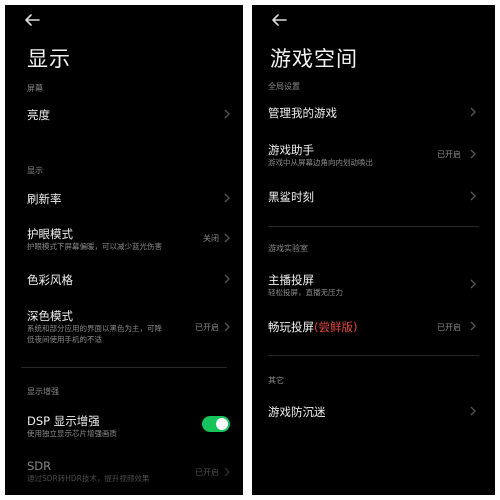 Image resolution: width=500 pixels, height=500 pixels. Describe the element at coordinates (291, 150) in the screenshot. I see `game-assistant-label: 游戏助手` at that location.